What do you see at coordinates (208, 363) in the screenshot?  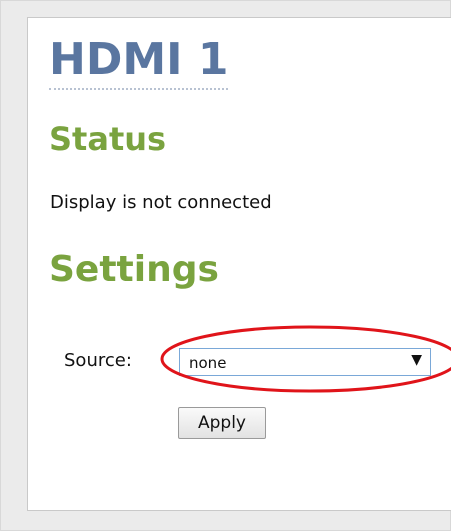 I see `source-select-value: none` at bounding box center [208, 363].